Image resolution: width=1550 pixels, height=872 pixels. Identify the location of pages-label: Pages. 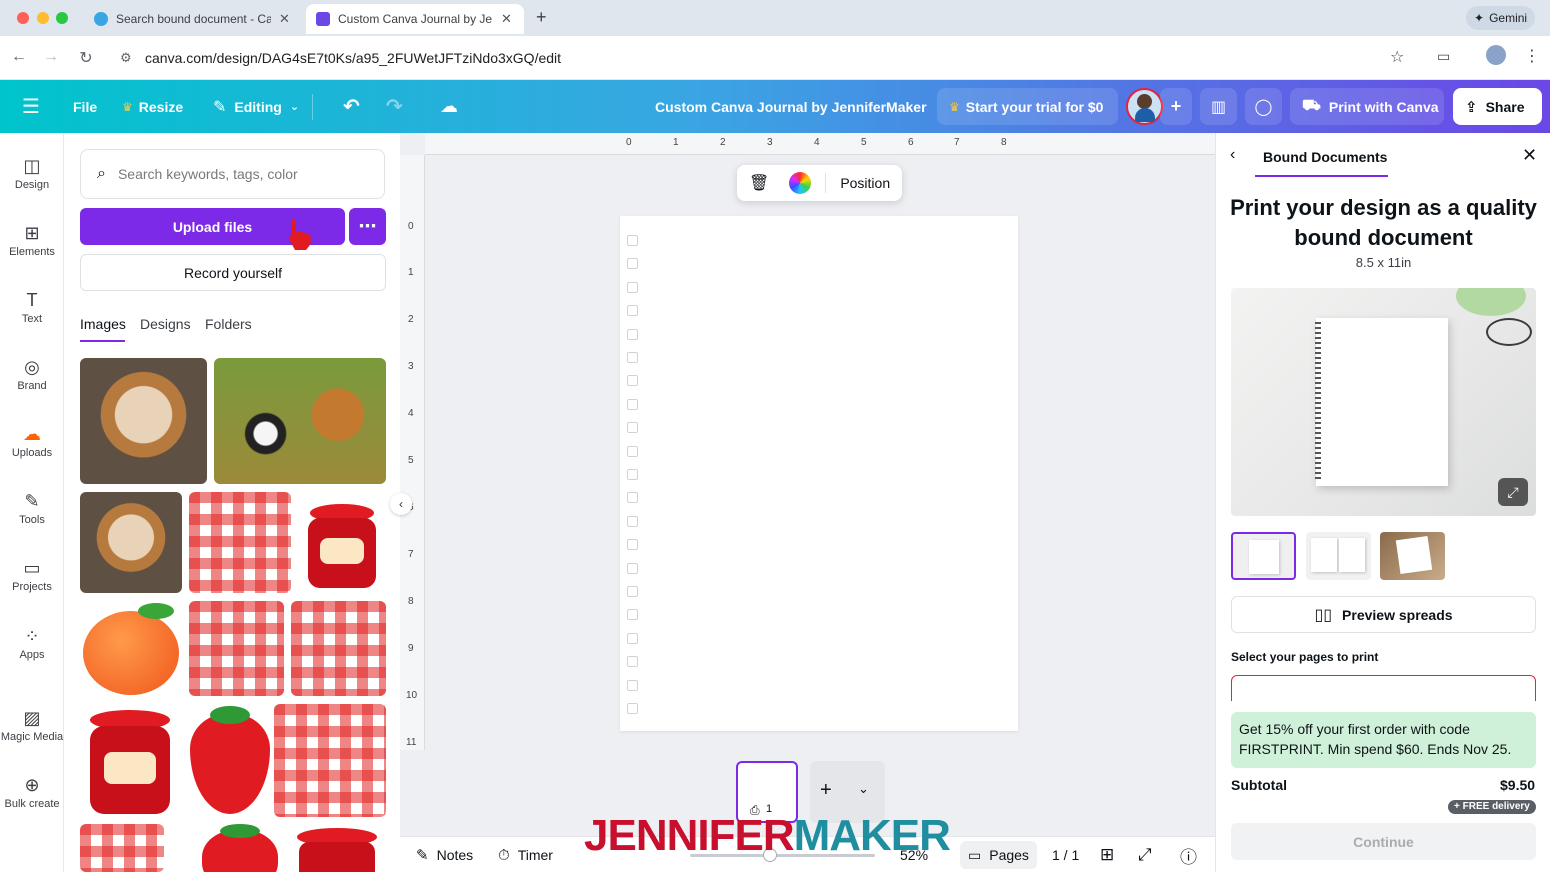
(1009, 855).